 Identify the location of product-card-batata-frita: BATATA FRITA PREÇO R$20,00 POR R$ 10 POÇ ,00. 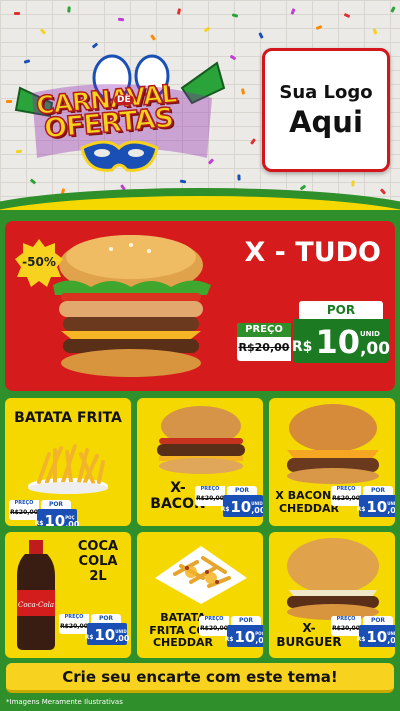
(68, 462).